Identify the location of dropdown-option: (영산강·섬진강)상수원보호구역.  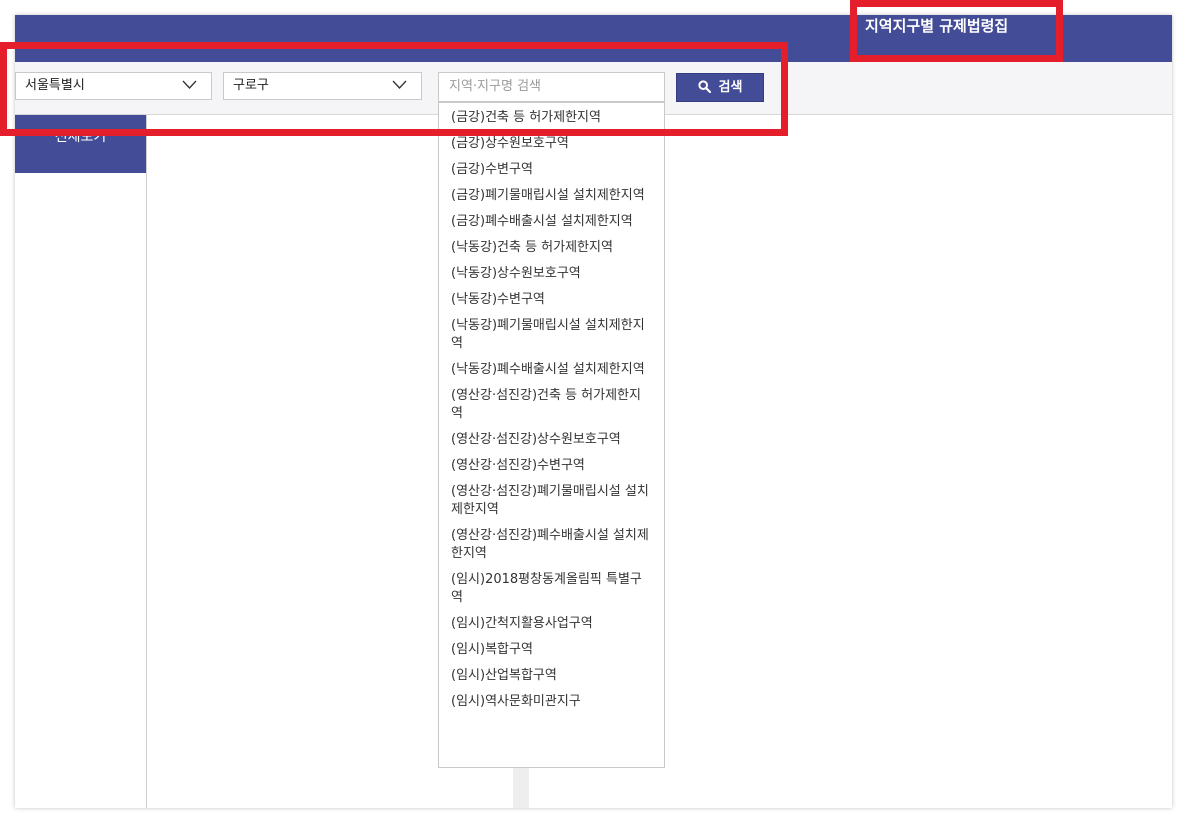
(551, 440).